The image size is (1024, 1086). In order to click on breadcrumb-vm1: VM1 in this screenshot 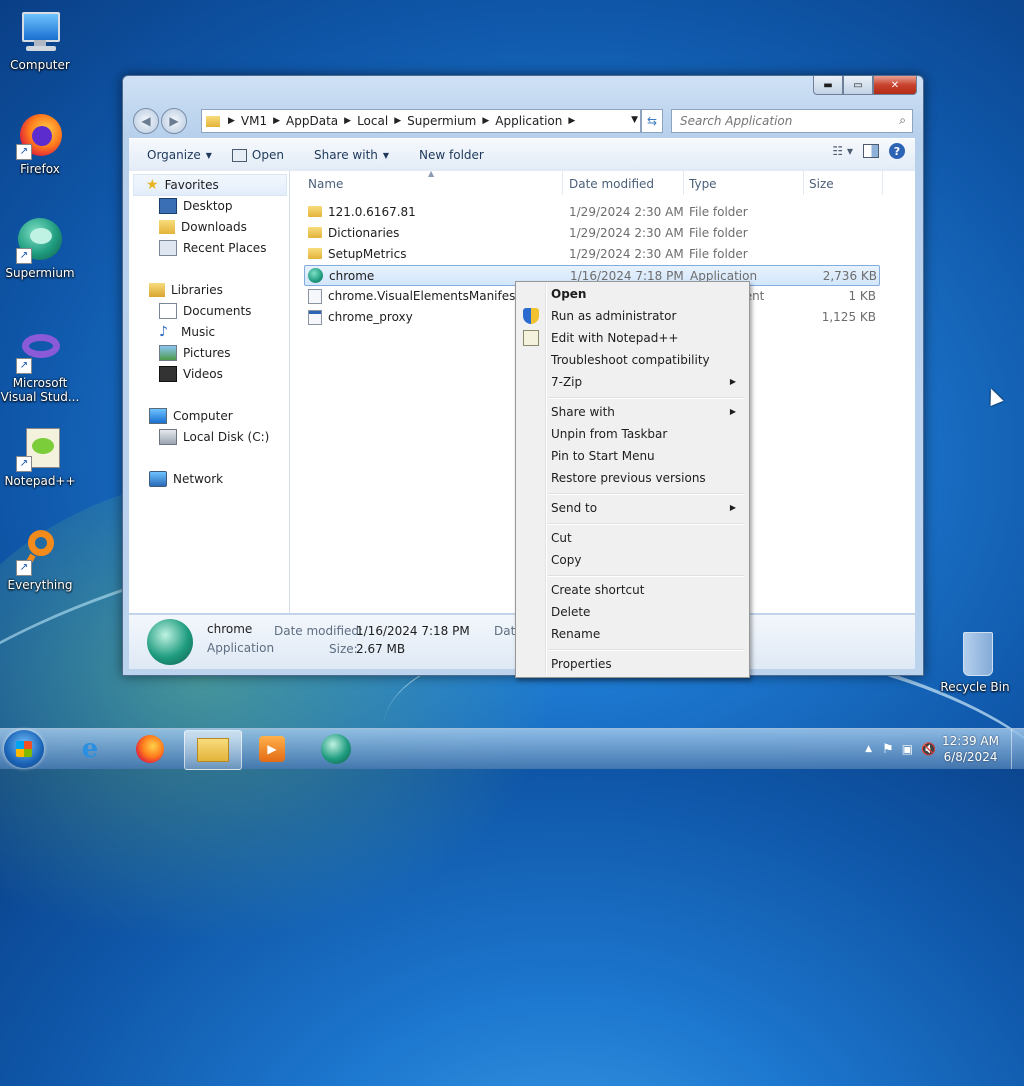, I will do `click(254, 121)`.